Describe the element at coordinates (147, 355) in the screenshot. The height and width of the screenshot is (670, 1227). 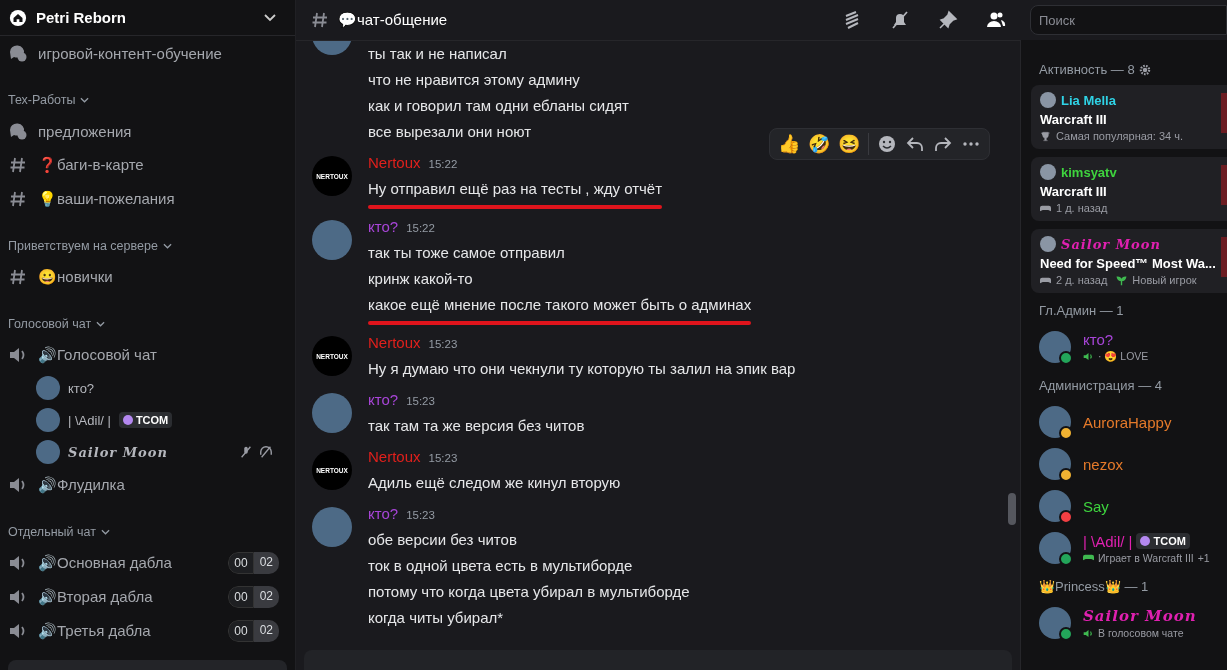
I see `channel-item: 🔊Голосовой чат` at that location.